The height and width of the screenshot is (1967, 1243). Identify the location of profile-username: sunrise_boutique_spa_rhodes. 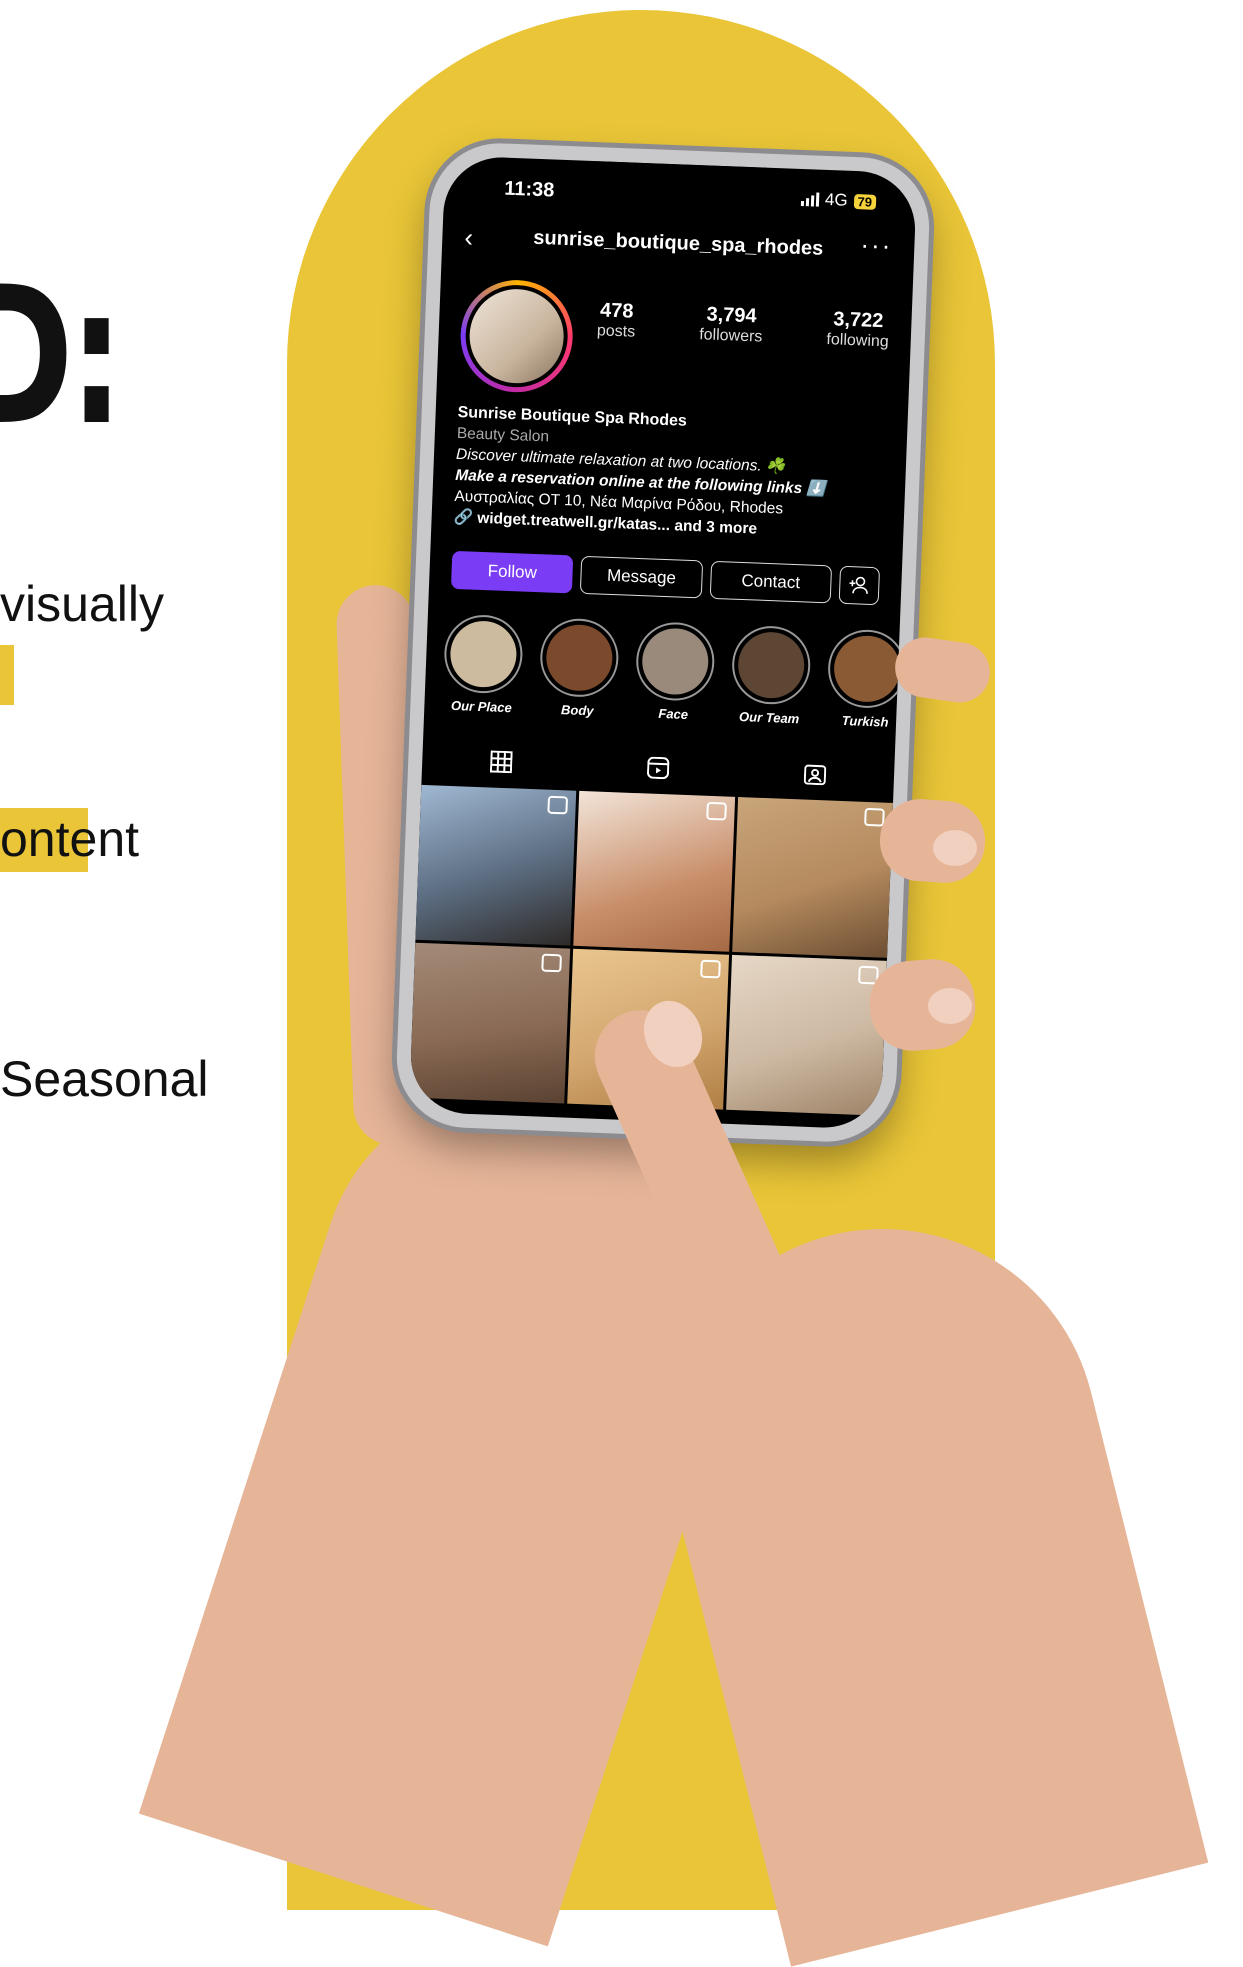
(678, 243).